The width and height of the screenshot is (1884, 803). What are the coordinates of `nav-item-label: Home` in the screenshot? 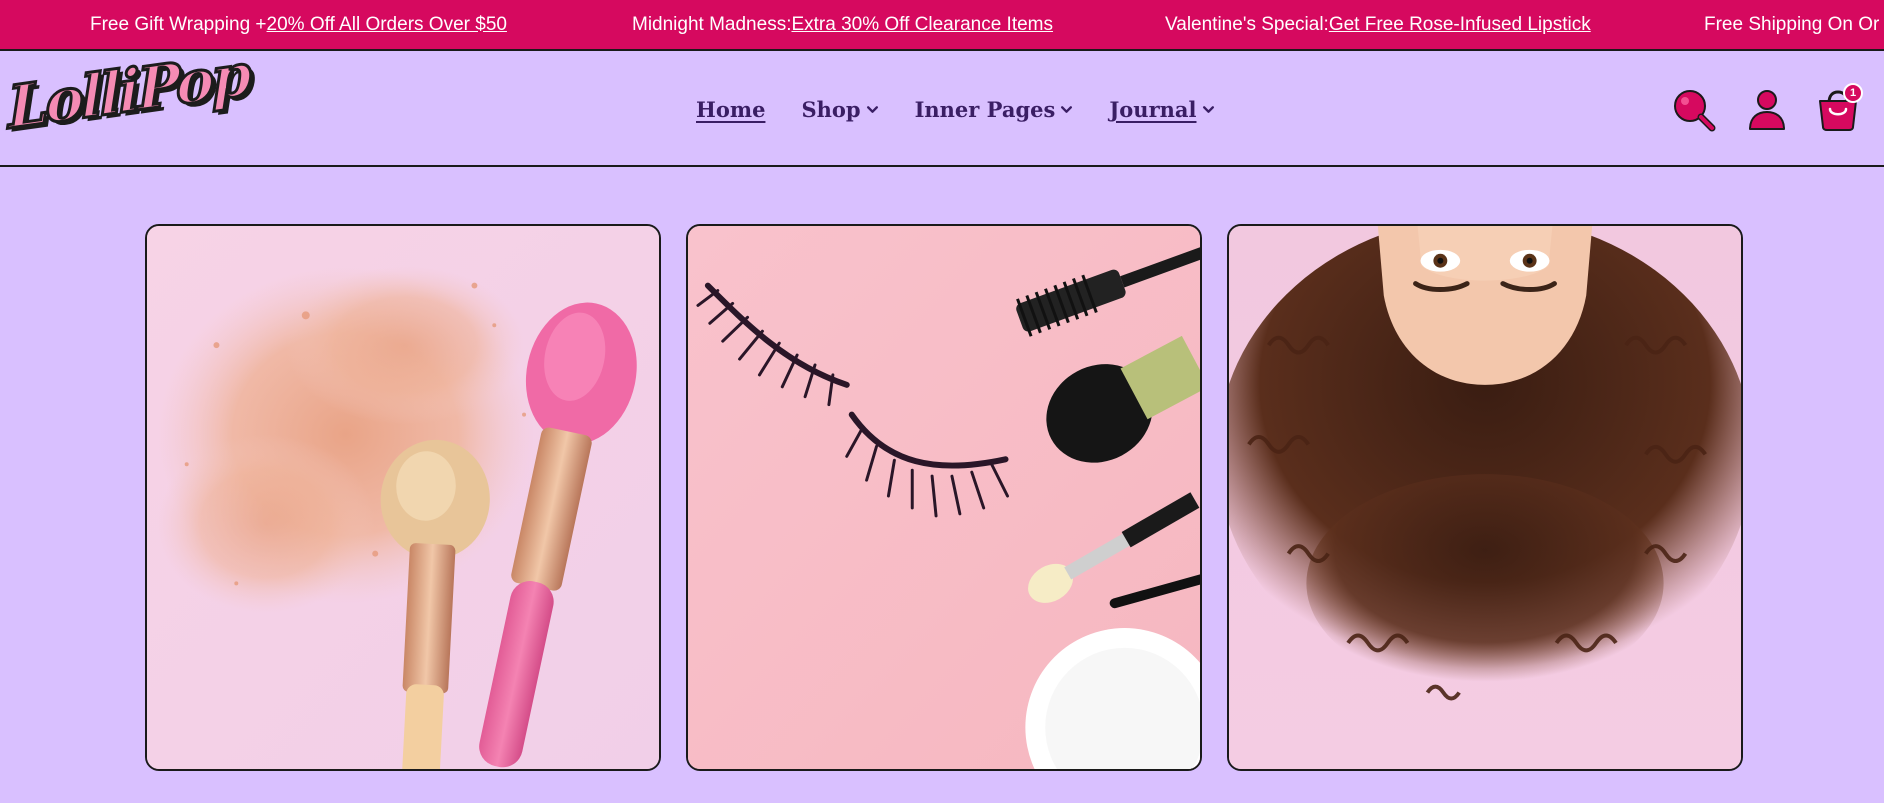 It's located at (731, 109).